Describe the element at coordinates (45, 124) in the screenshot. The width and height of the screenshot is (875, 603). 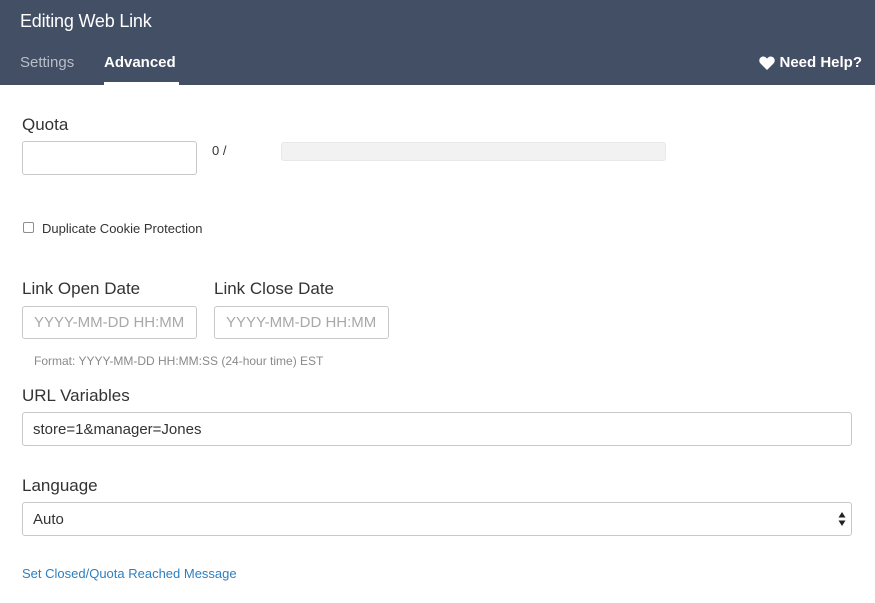
I see `quota-label: Quota` at that location.